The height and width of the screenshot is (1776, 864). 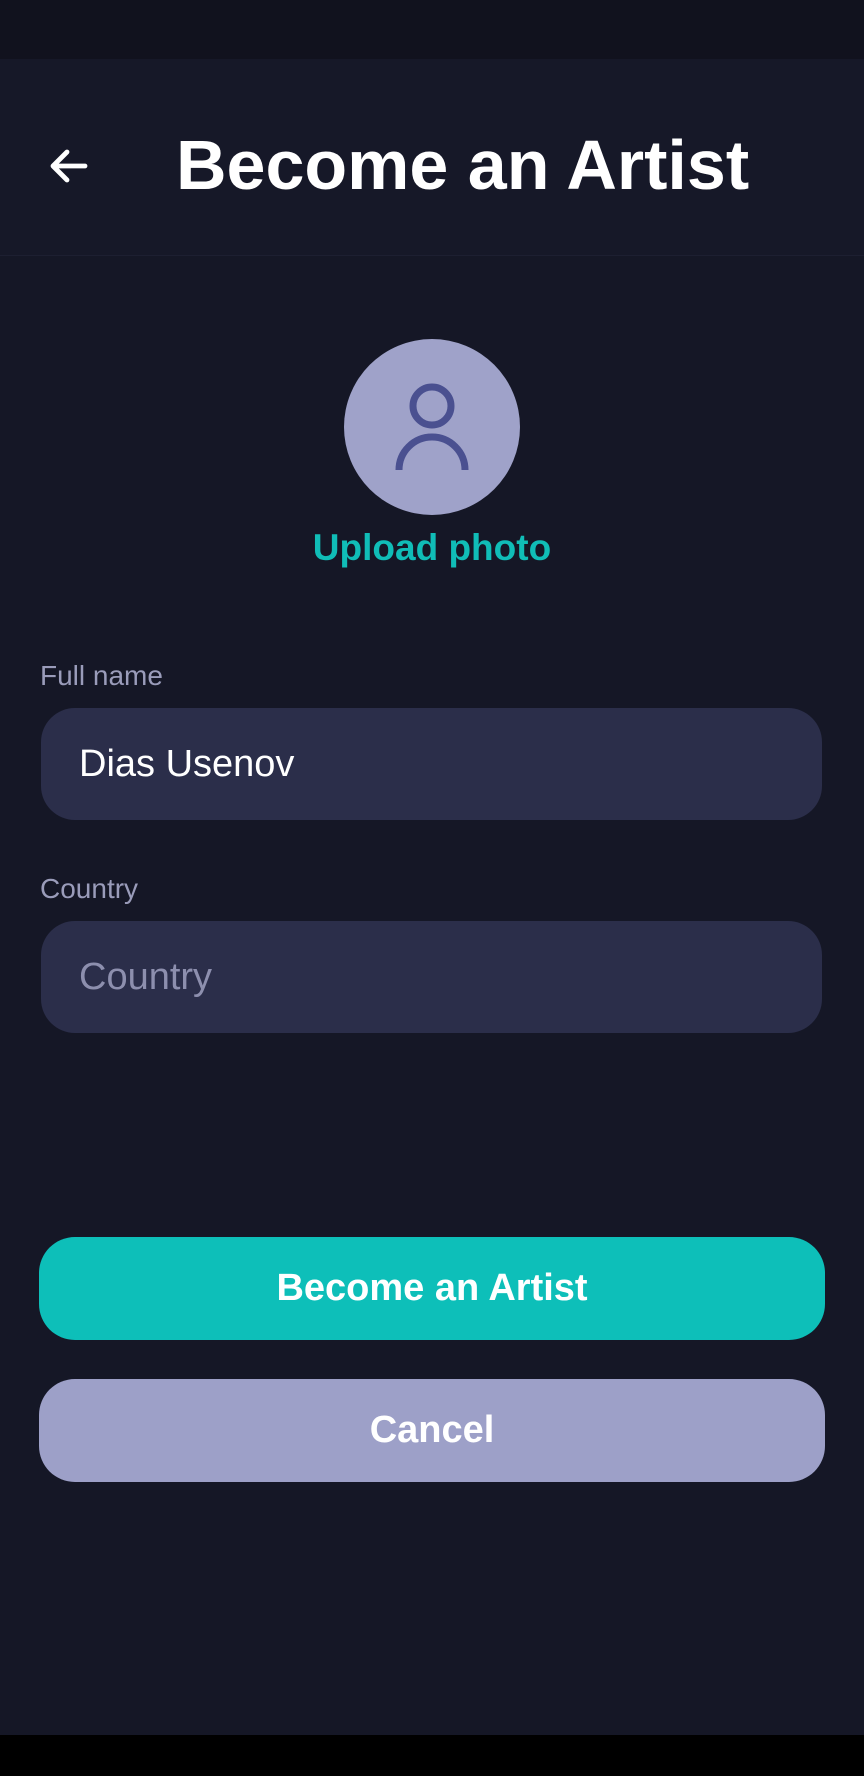 What do you see at coordinates (432, 548) in the screenshot?
I see `upload-photo-link: Upload photo` at bounding box center [432, 548].